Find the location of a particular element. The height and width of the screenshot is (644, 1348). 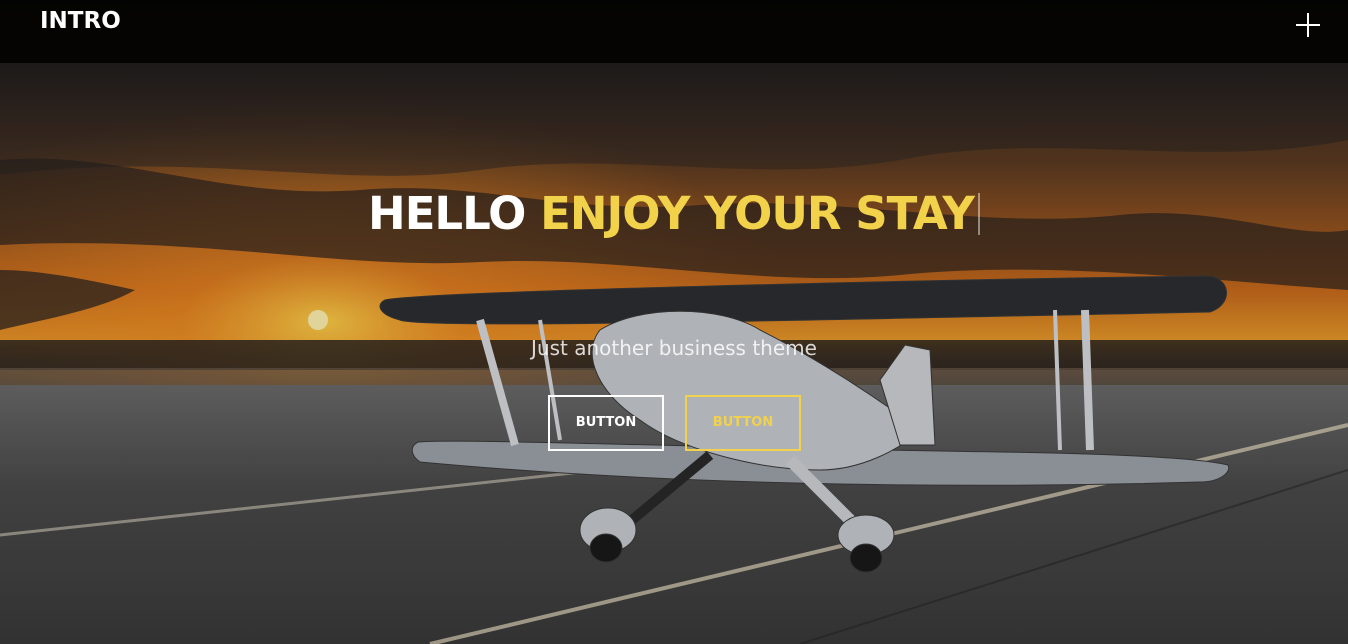

hero-headline: HELLO ENJOY YOUR STAY is located at coordinates (674, 214).